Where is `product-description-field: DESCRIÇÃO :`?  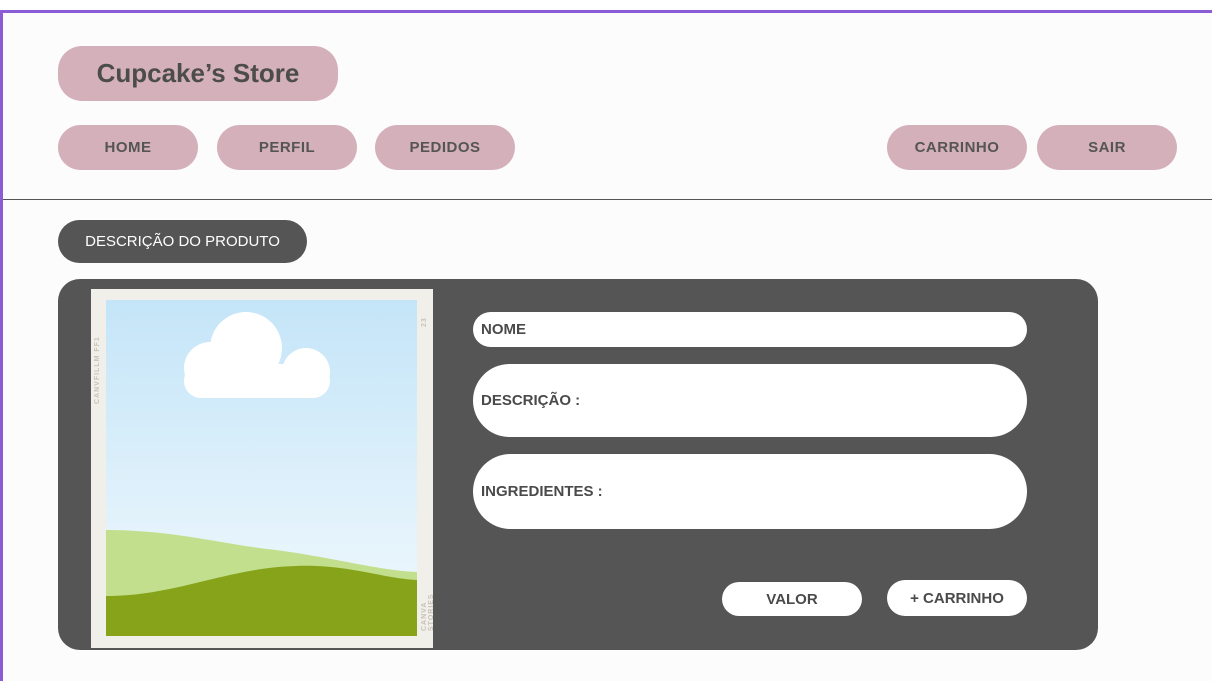
product-description-field: DESCRIÇÃO : is located at coordinates (750, 400).